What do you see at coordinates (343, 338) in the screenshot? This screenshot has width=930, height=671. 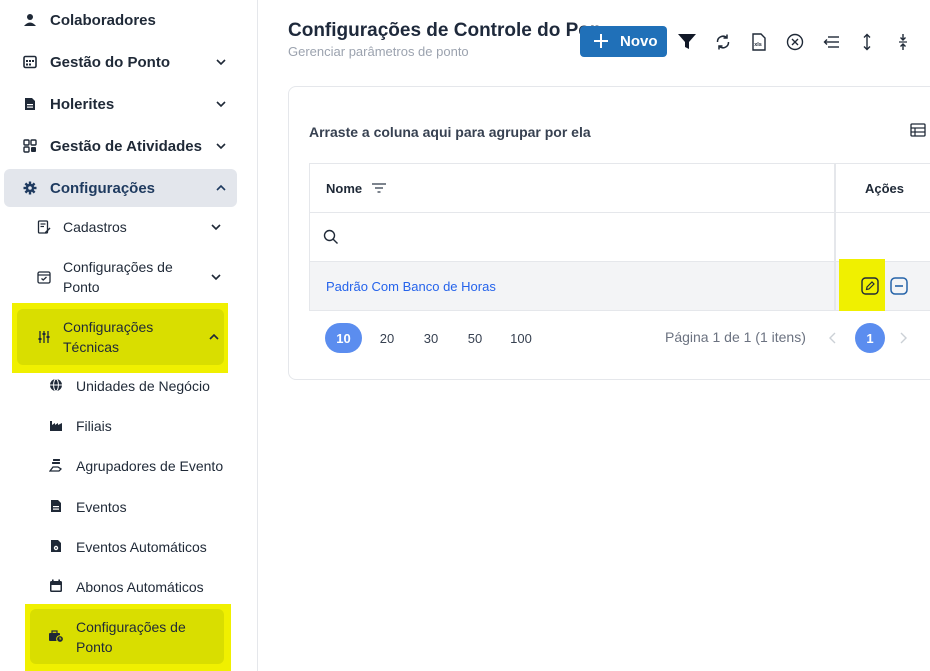 I see `page-size-10: 10` at bounding box center [343, 338].